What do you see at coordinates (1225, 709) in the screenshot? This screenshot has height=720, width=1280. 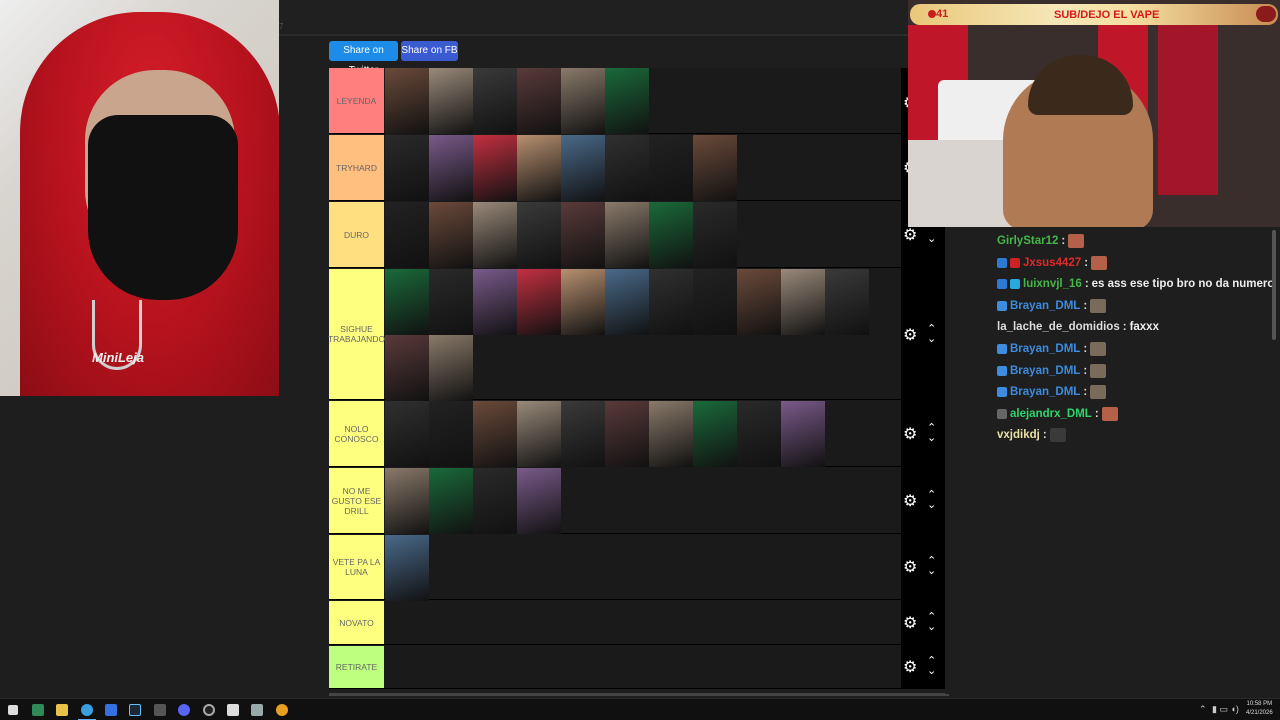 I see `tray-icons: ▮ ▭ ◖)` at bounding box center [1225, 709].